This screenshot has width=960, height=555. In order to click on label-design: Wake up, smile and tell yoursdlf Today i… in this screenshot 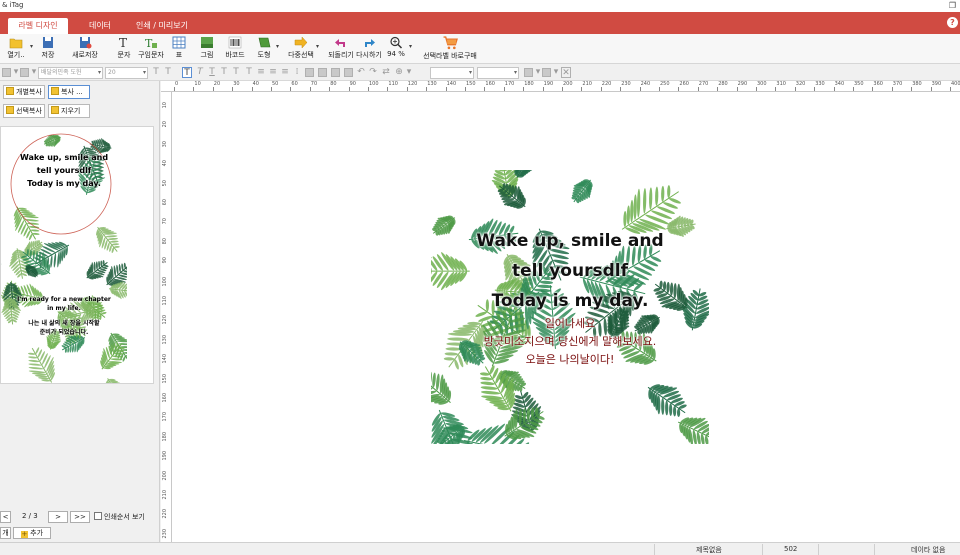, I will do `click(570, 307)`.